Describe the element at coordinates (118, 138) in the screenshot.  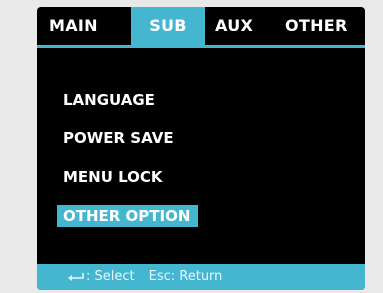
I see `menu-item-power-save: POWER SAVE` at that location.